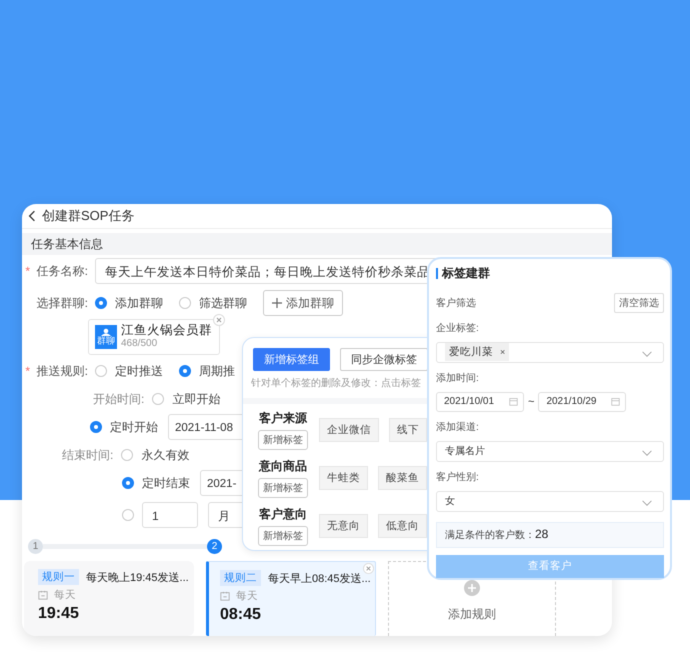 The height and width of the screenshot is (664, 690). Describe the element at coordinates (550, 501) in the screenshot. I see `select-field: 女` at that location.